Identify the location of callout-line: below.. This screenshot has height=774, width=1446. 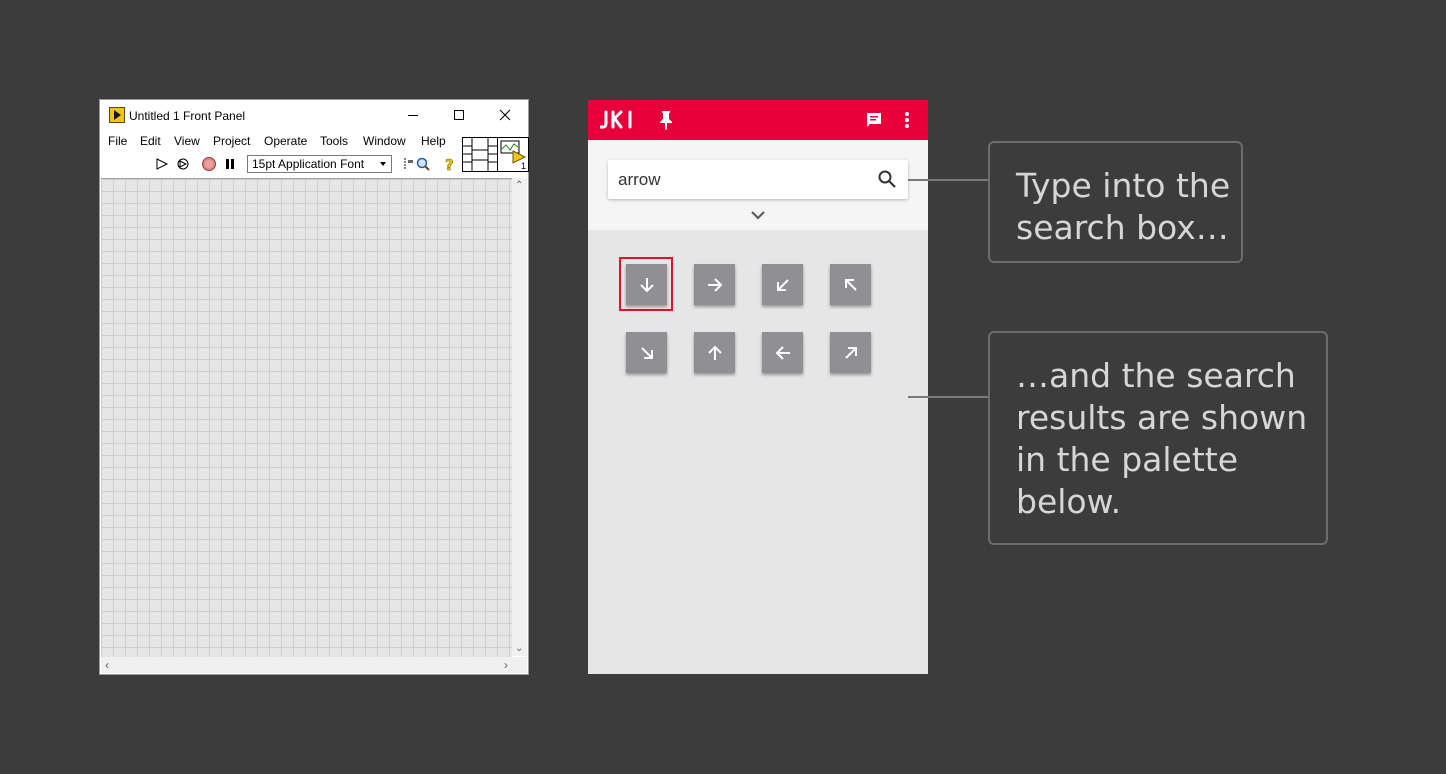
(1069, 501).